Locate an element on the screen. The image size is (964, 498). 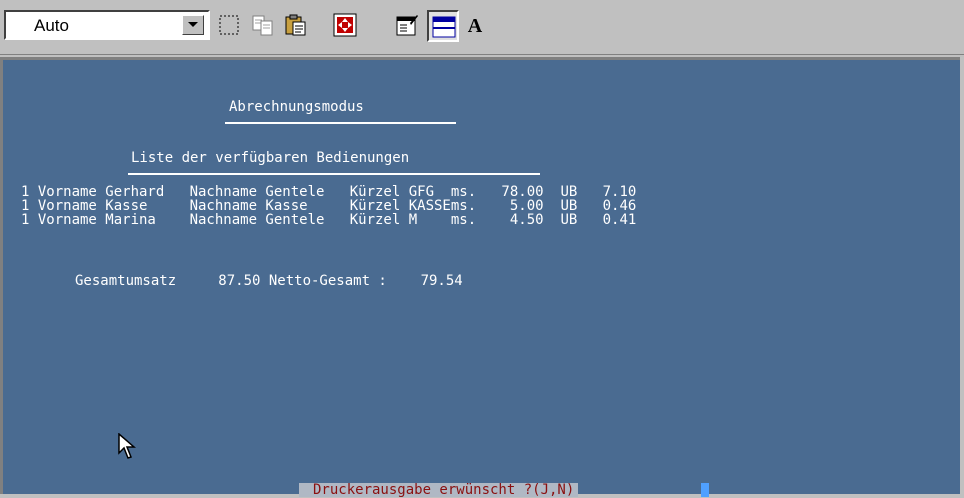
select-rect-button is located at coordinates (230, 26).